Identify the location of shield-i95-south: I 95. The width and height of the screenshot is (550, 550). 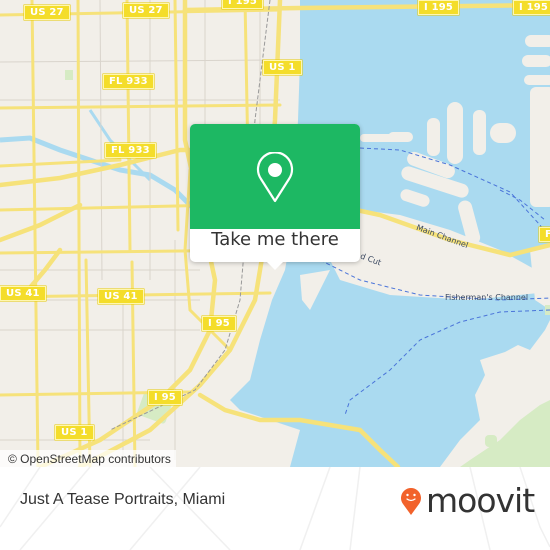
(165, 397).